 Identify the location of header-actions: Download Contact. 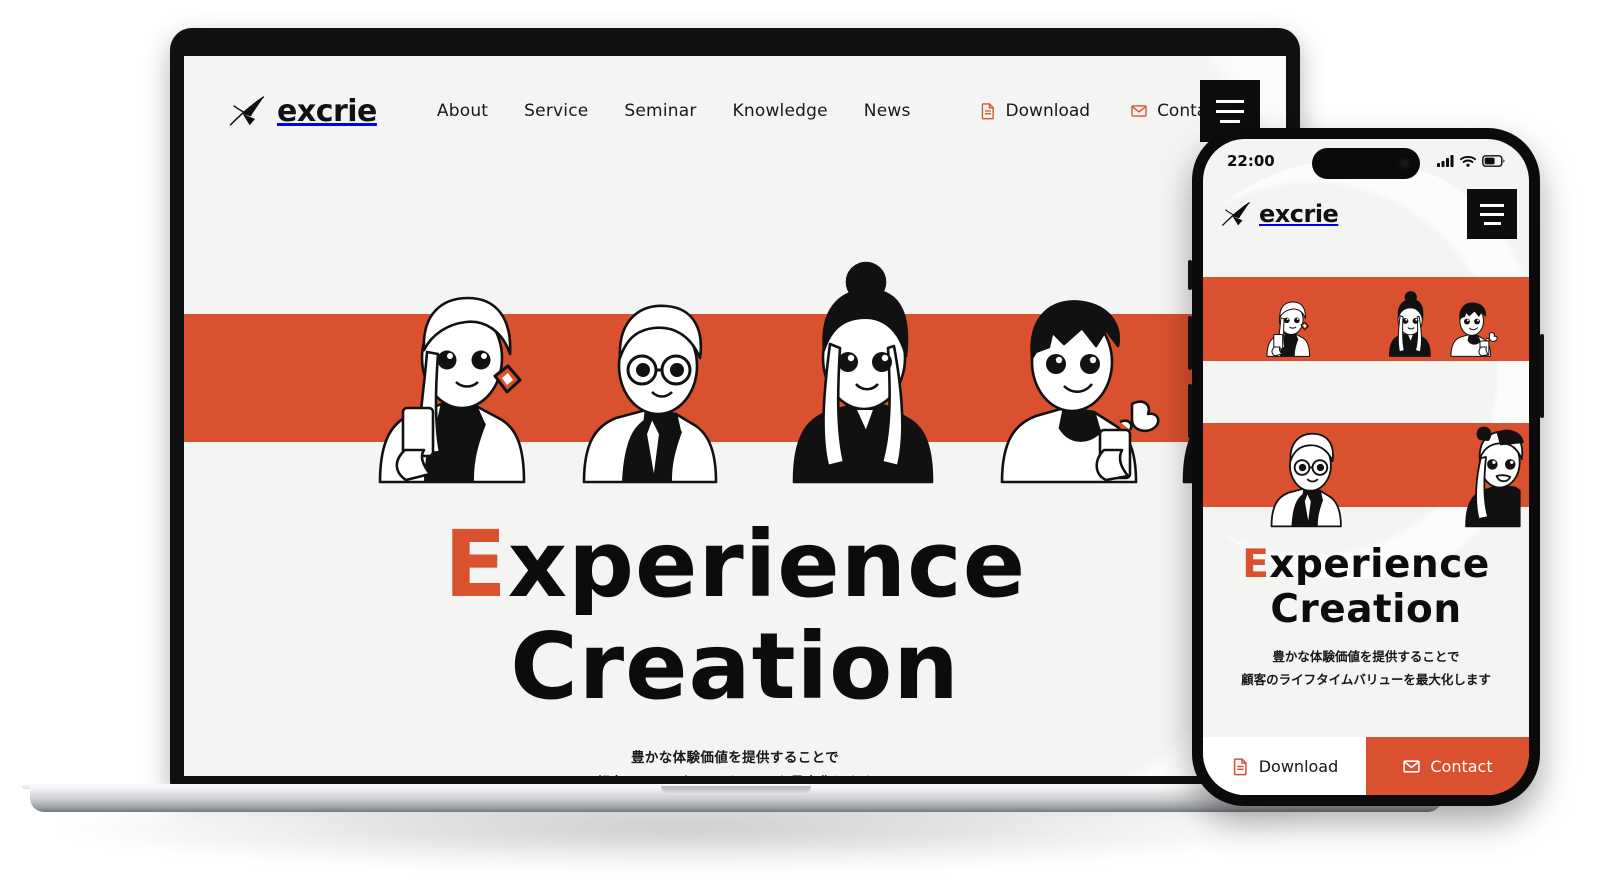
(1101, 111).